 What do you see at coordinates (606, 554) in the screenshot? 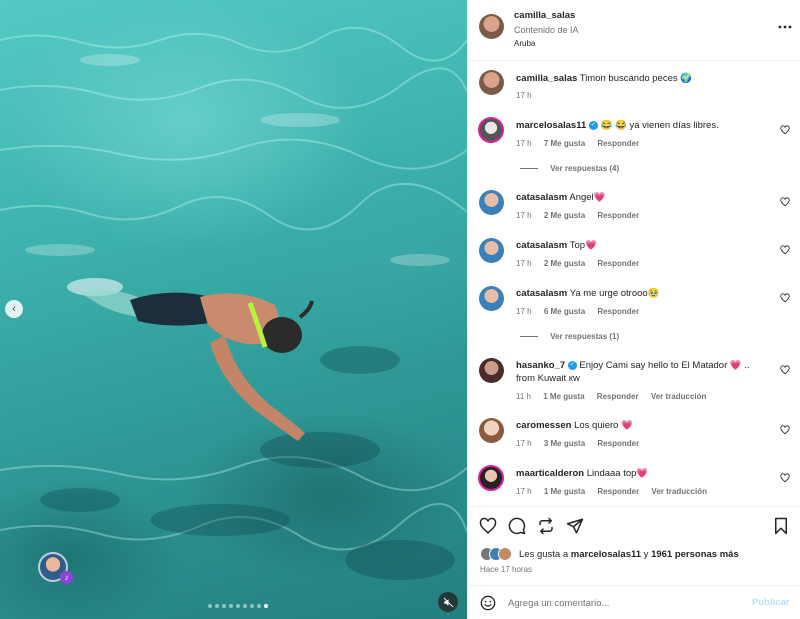
I see `liked-by-user: marcelosalas11` at bounding box center [606, 554].